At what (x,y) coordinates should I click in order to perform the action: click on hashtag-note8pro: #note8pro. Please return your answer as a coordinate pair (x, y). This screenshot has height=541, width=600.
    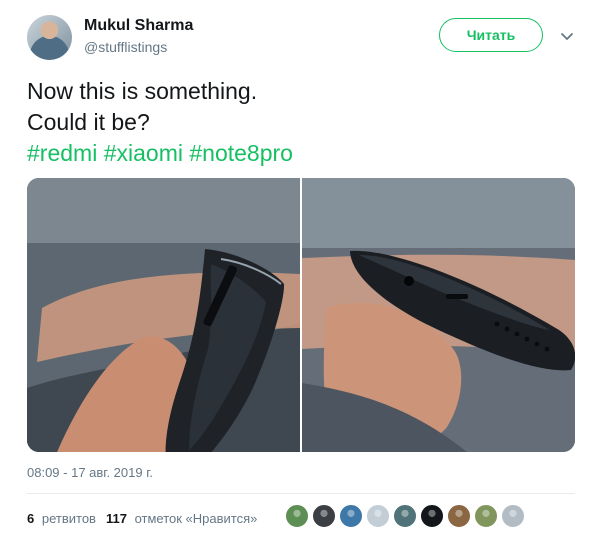
    Looking at the image, I should click on (241, 153).